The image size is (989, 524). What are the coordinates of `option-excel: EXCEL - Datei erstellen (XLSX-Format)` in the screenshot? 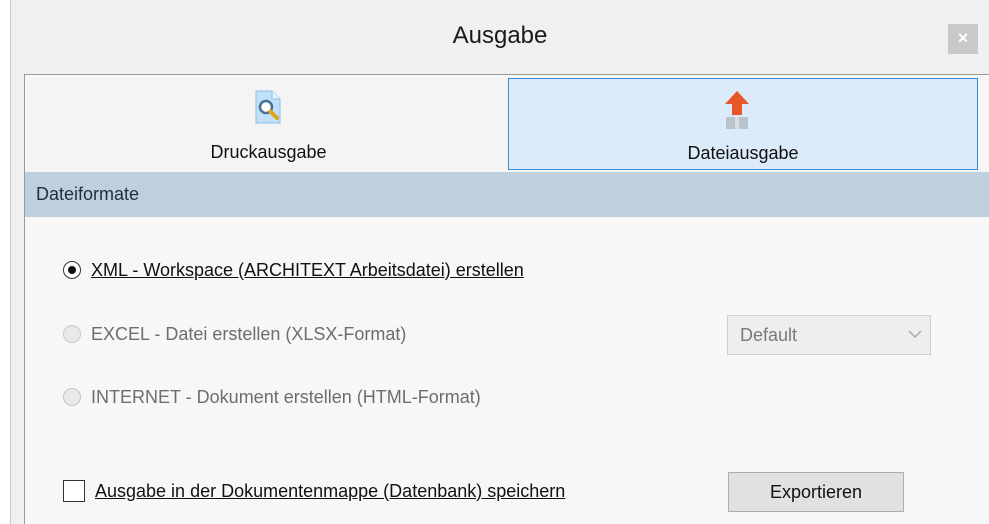 It's located at (234, 334).